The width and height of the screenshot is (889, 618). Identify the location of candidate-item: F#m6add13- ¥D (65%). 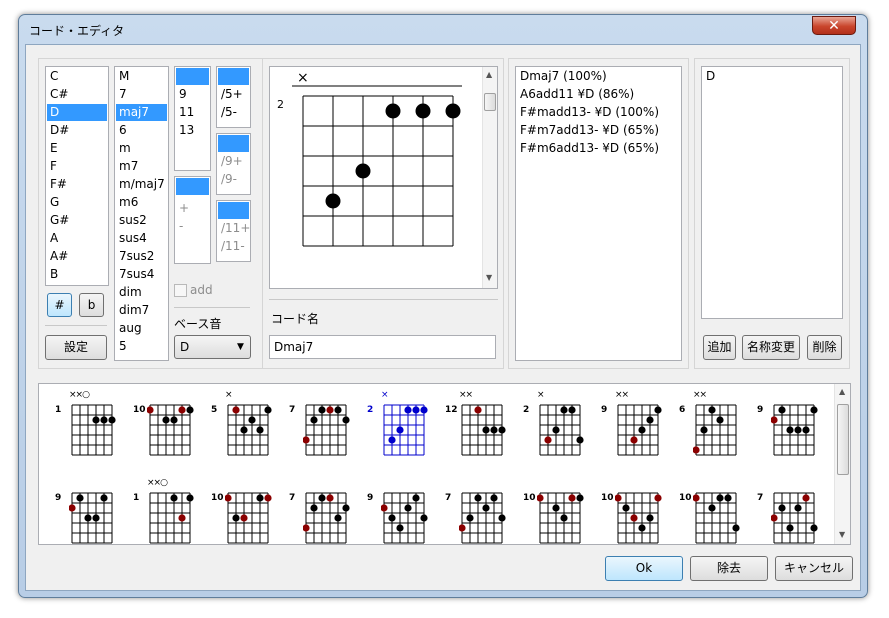
(598, 148).